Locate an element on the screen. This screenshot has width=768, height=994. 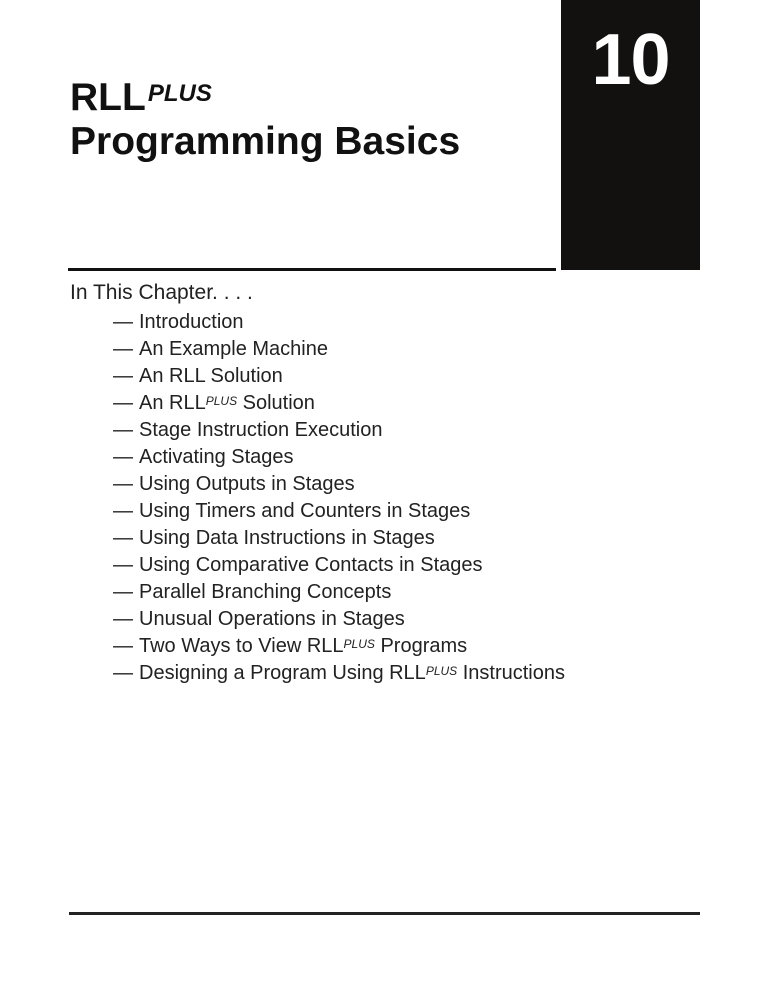
top-divider is located at coordinates (312, 269).